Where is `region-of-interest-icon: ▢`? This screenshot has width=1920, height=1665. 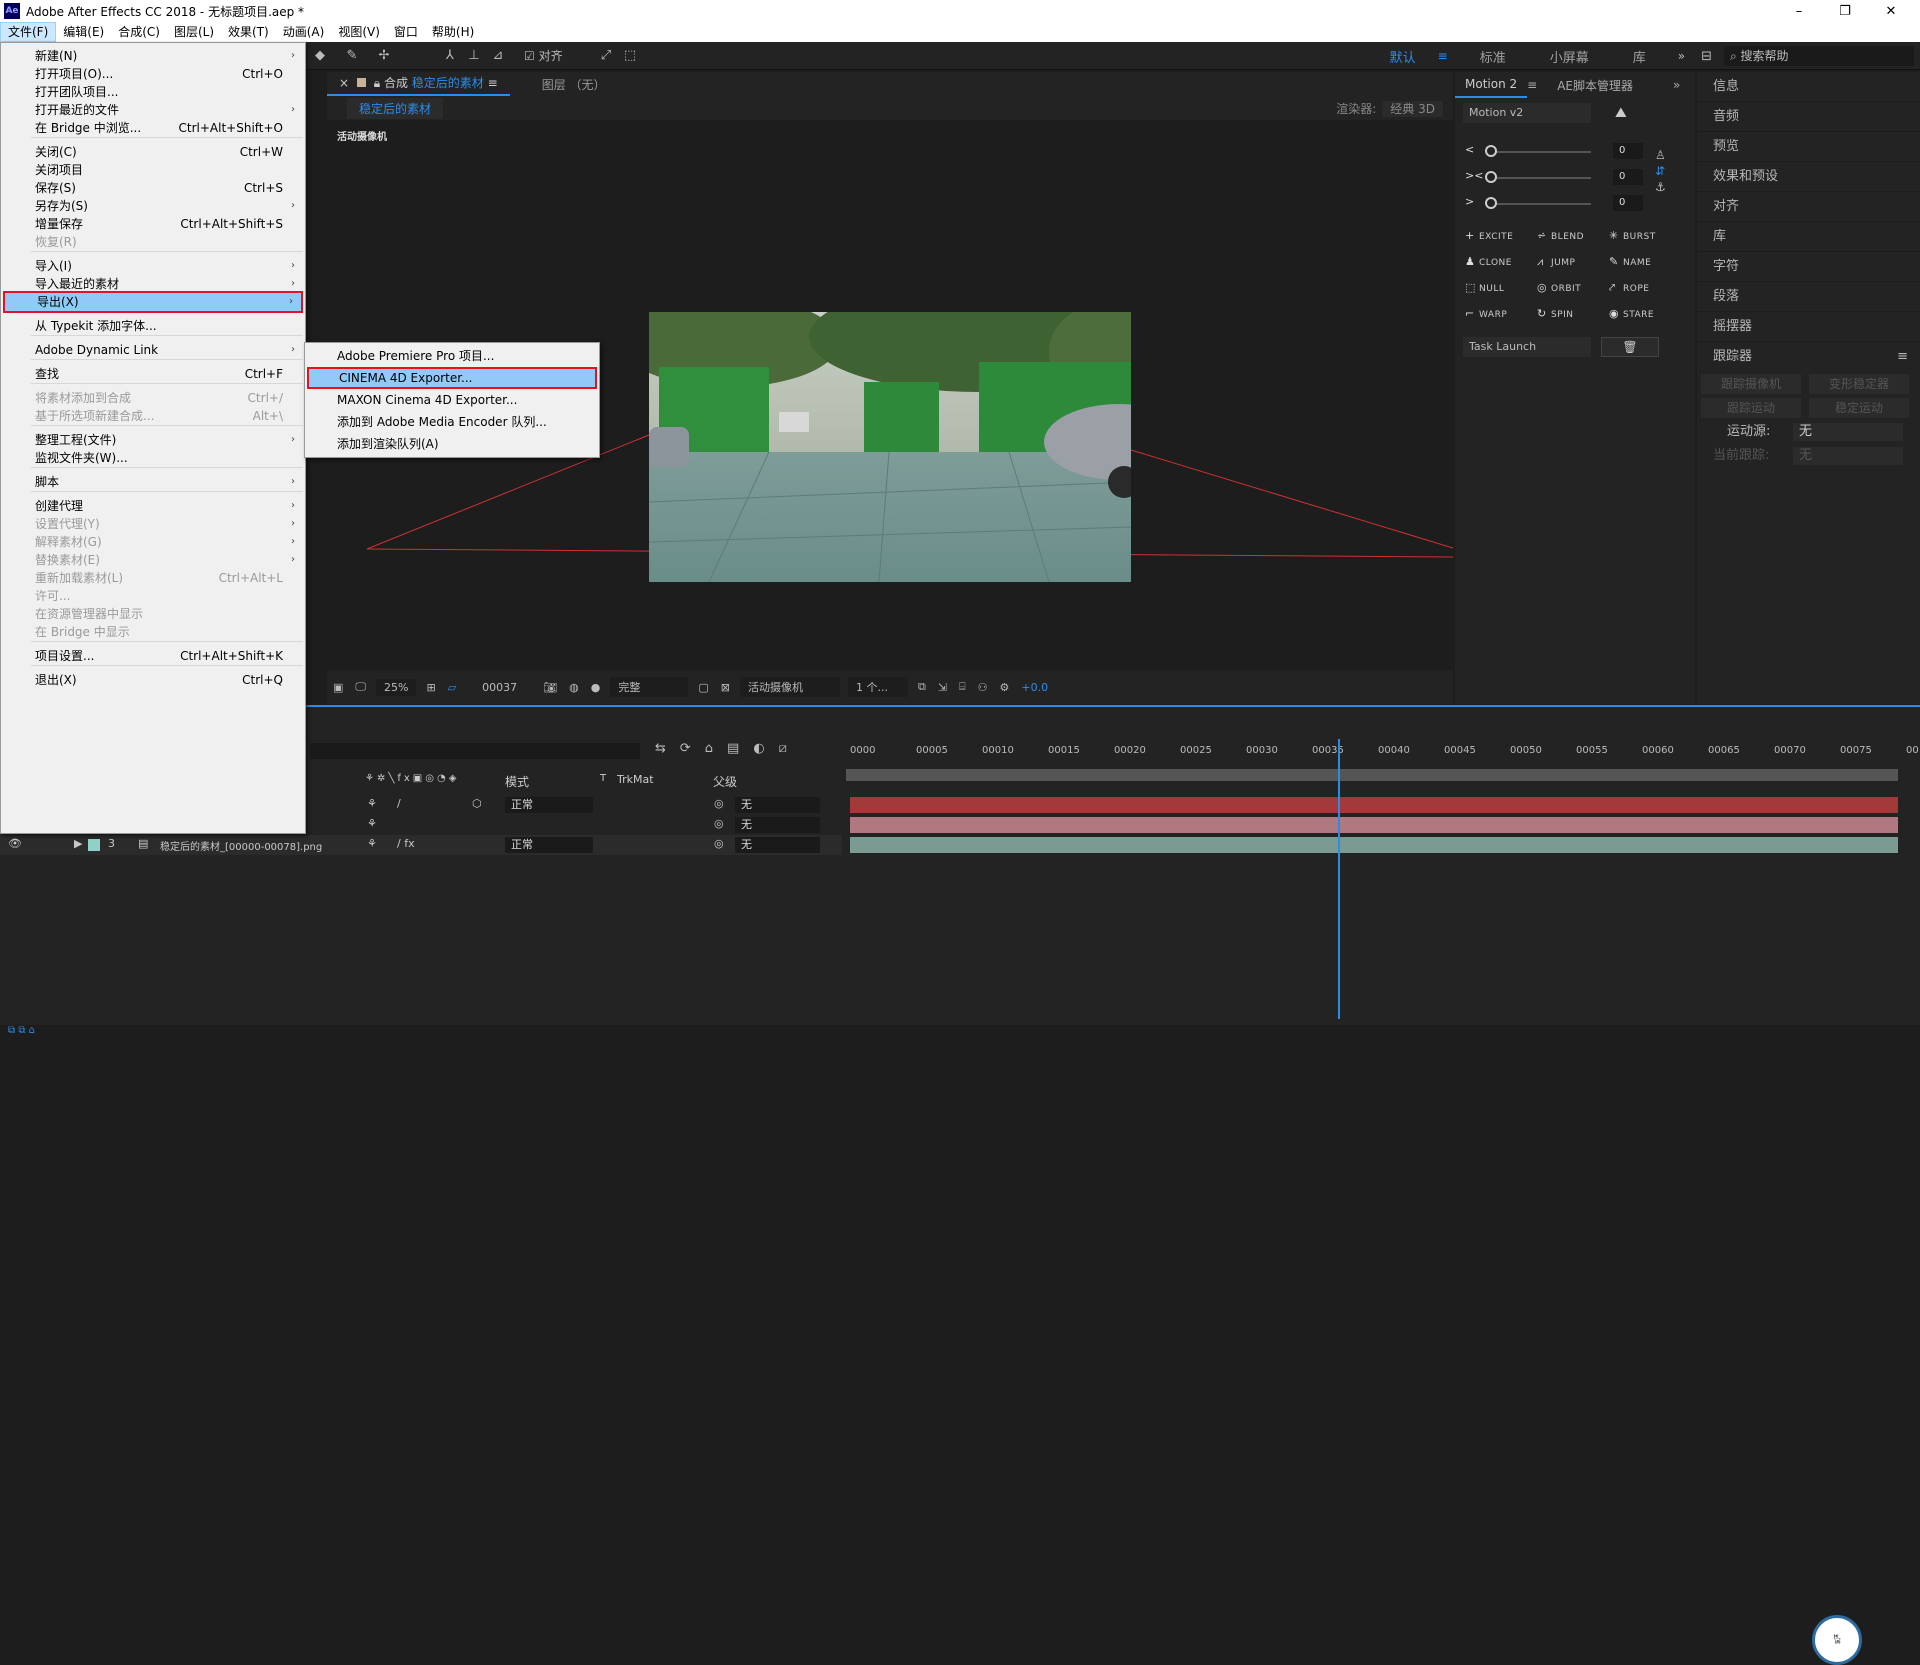 region-of-interest-icon: ▢ is located at coordinates (703, 687).